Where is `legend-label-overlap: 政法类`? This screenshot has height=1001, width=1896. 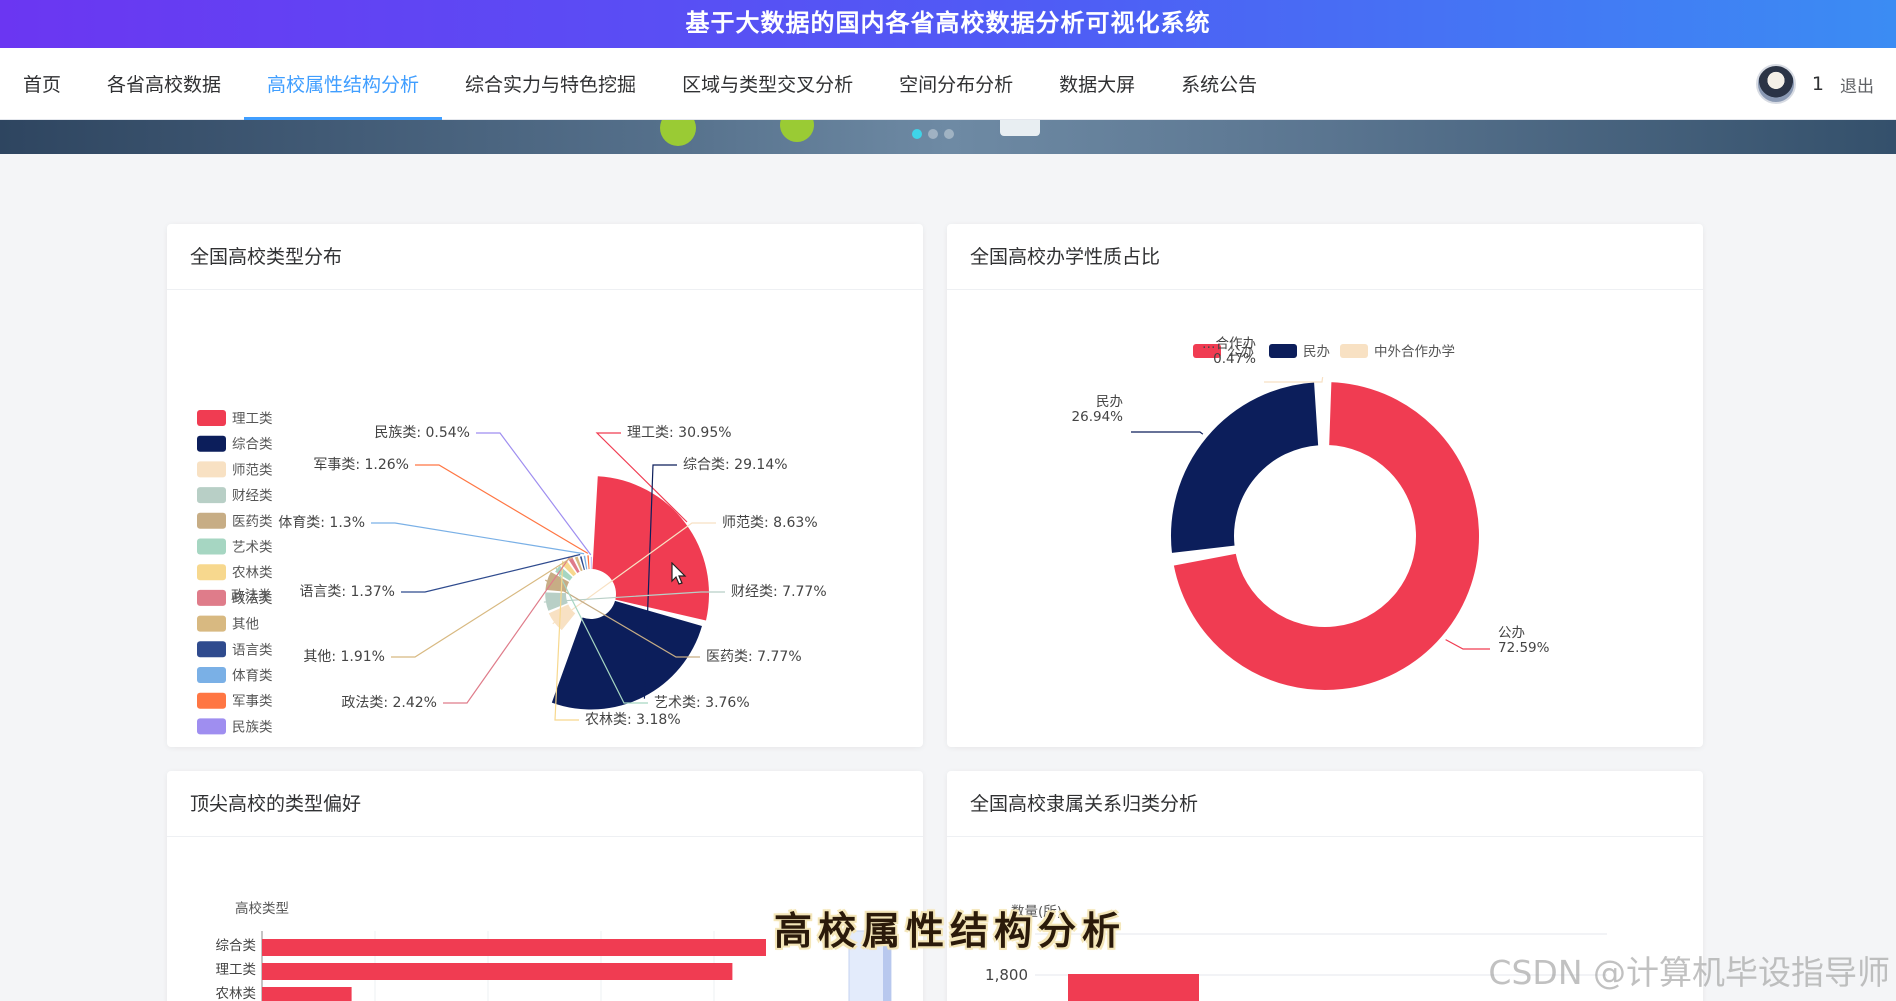 legend-label-overlap: 政法类 is located at coordinates (251, 596).